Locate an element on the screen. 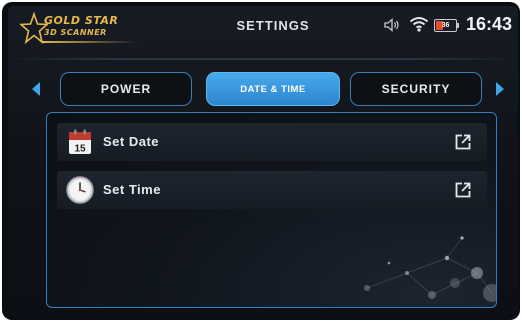  tab-scroll-left-icon is located at coordinates (36, 89).